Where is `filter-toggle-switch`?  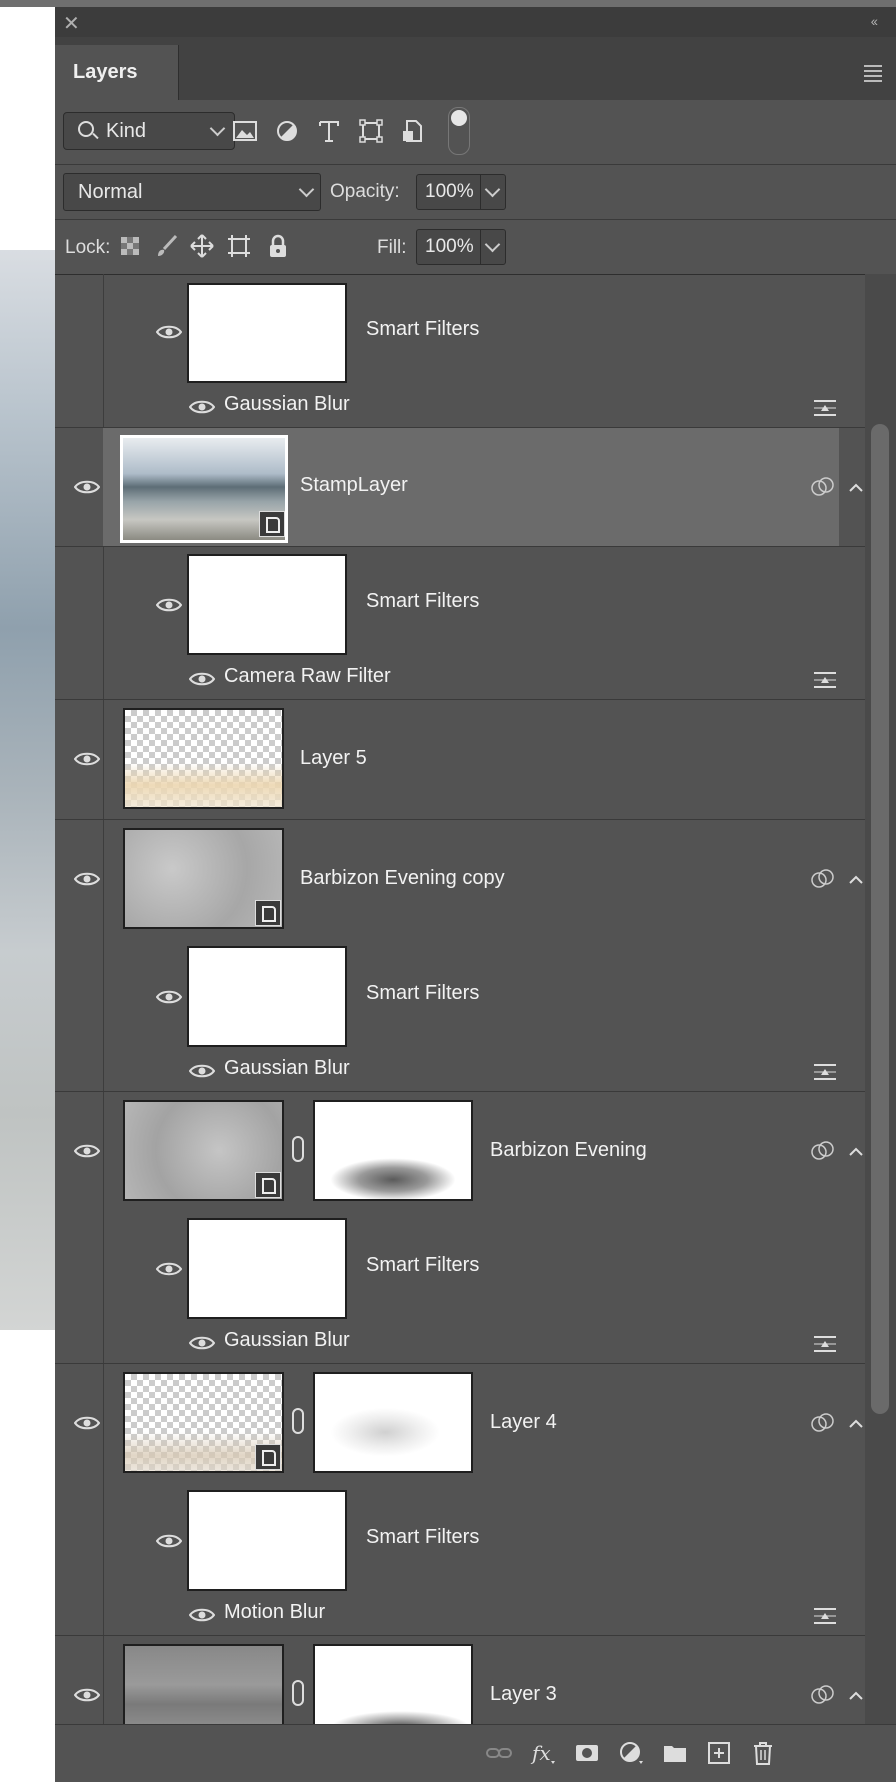
filter-toggle-switch is located at coordinates (459, 131).